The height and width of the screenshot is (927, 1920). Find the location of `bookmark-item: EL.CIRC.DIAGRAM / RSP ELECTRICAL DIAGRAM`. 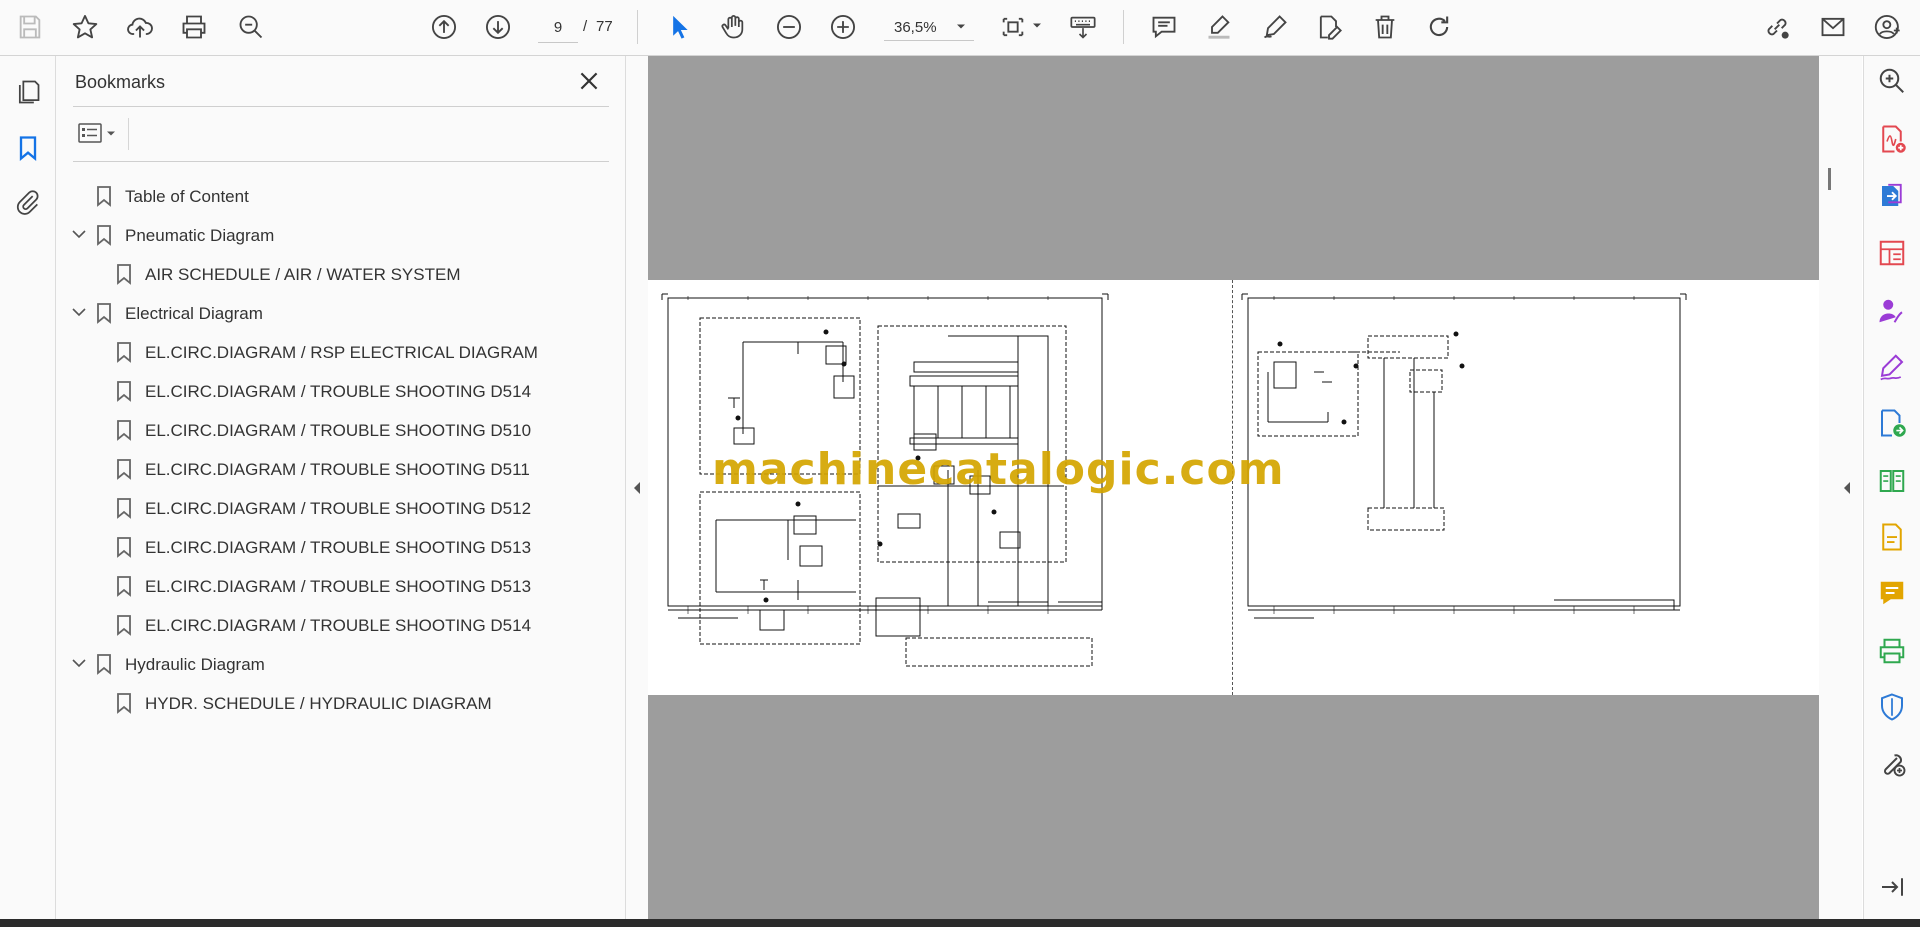

bookmark-item: EL.CIRC.DIAGRAM / RSP ELECTRICAL DIAGRAM is located at coordinates (336, 351).